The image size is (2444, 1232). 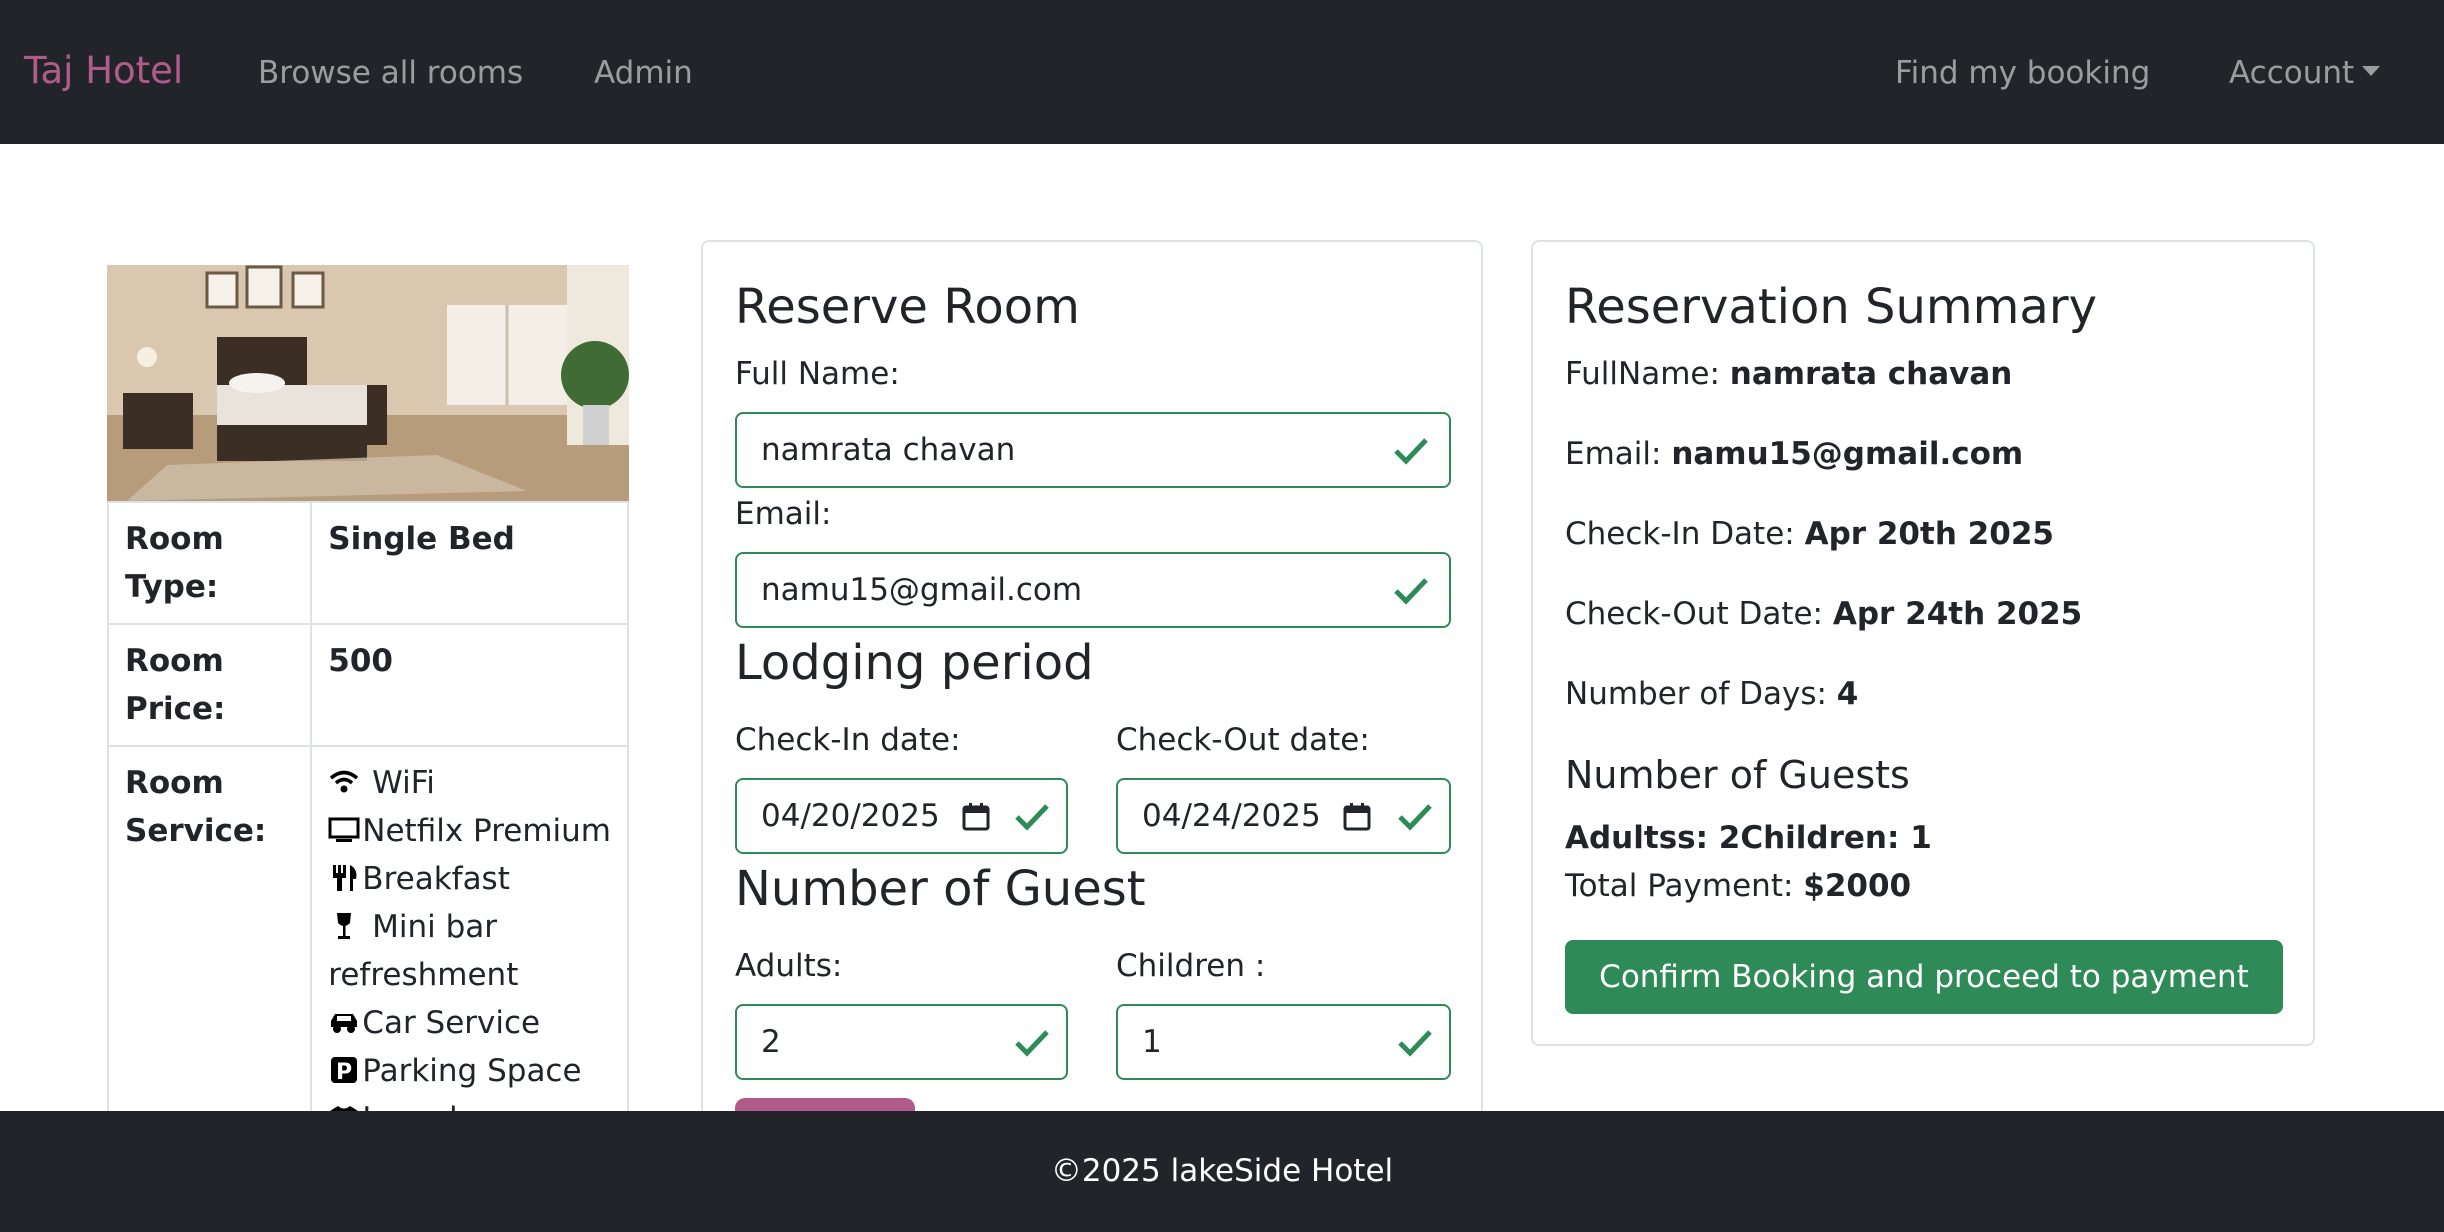 I want to click on adults-value: 2, so click(x=771, y=1042).